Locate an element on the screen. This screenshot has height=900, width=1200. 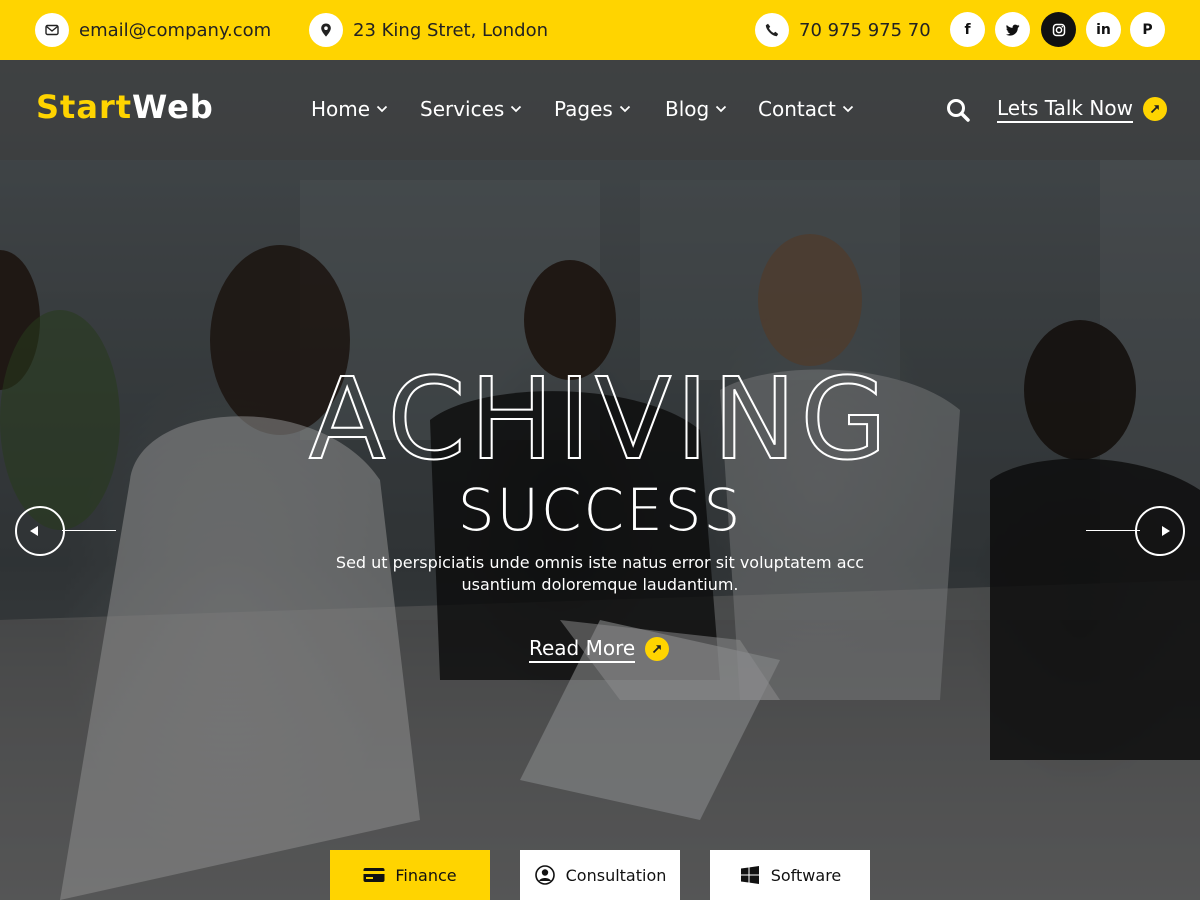
phone-contact: 70 975 975 70 is located at coordinates (843, 30).